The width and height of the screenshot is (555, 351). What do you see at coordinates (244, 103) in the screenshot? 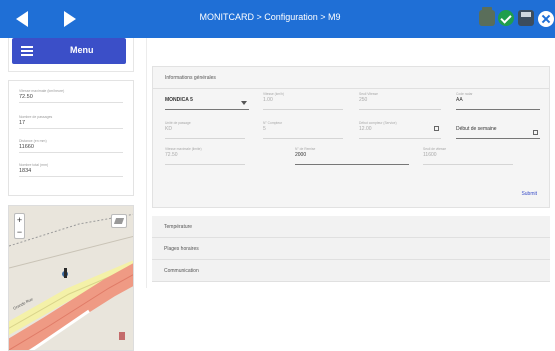
I see `chevron-down-icon` at bounding box center [244, 103].